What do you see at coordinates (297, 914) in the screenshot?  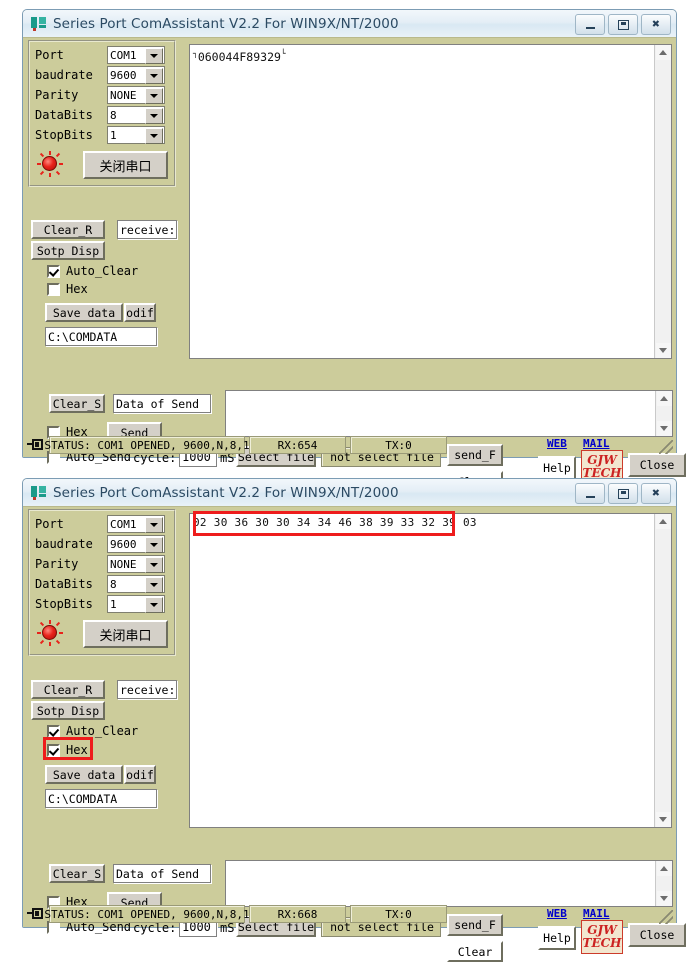 I see `rx-counter: RX:668` at bounding box center [297, 914].